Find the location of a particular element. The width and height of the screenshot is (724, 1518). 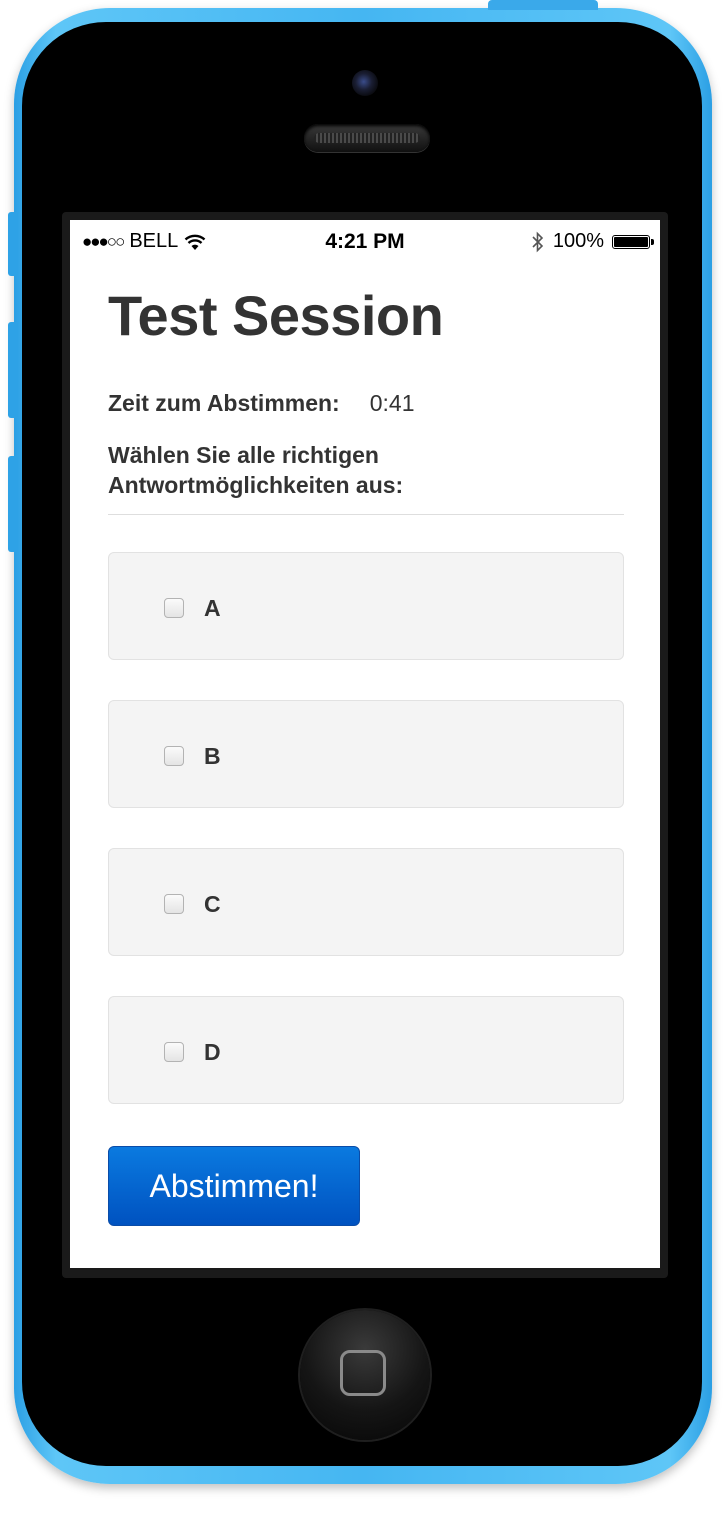

submit-vote-button: Abstimmen! is located at coordinates (234, 1186).